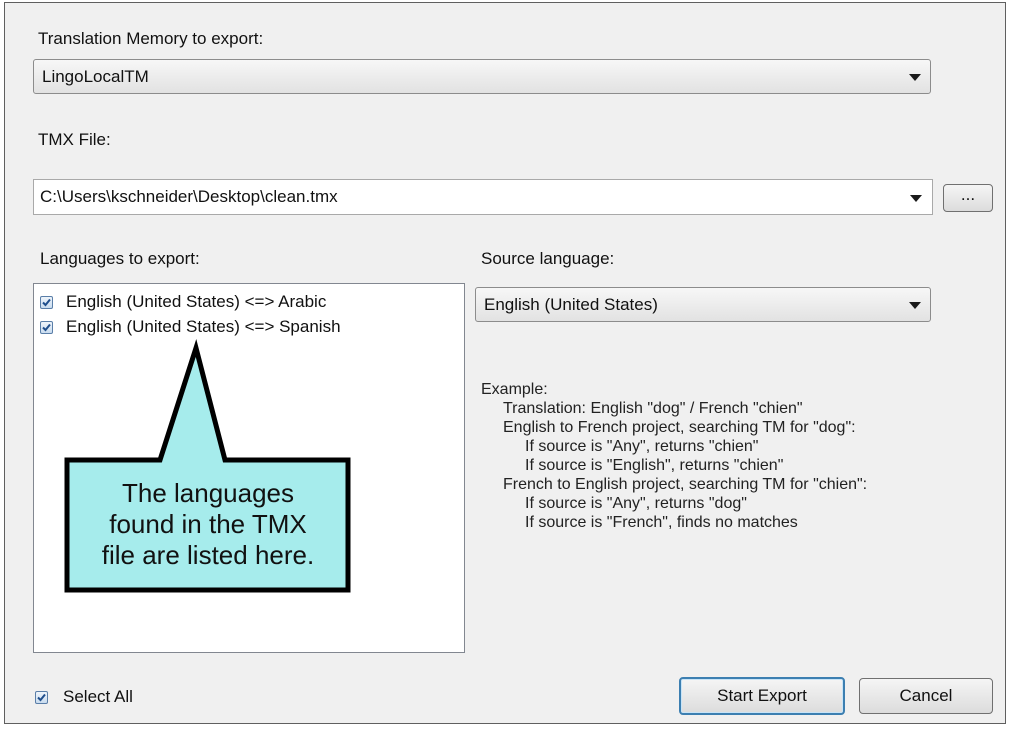 The image size is (1010, 731). What do you see at coordinates (661, 522) in the screenshot?
I see `example-line: If source is "French", finds no matches` at bounding box center [661, 522].